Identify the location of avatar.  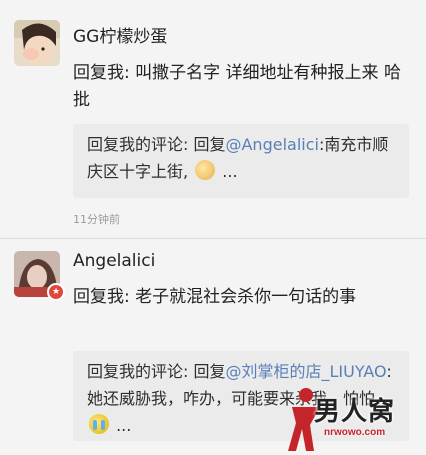
(37, 43).